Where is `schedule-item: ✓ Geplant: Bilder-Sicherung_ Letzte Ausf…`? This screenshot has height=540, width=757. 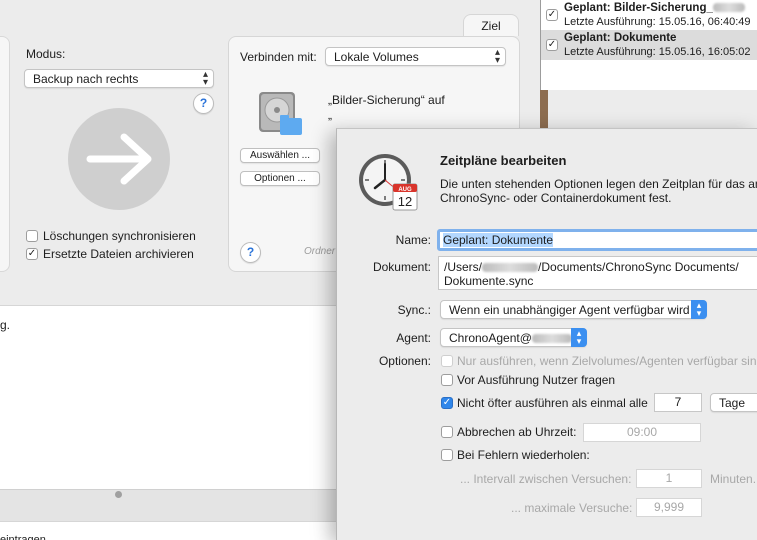
schedule-item: ✓ Geplant: Bilder-Sicherung_ Letzte Ausf… is located at coordinates (649, 15).